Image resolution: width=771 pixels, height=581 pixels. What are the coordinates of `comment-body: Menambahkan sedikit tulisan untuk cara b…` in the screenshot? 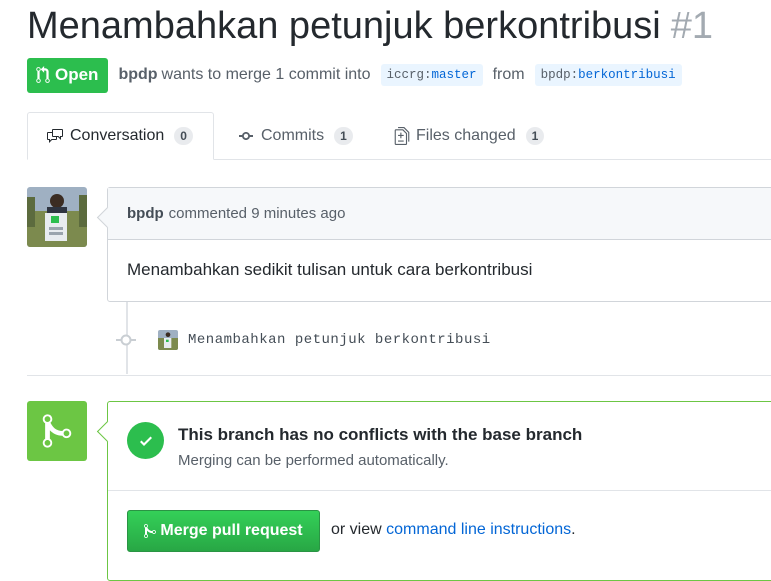 It's located at (330, 269).